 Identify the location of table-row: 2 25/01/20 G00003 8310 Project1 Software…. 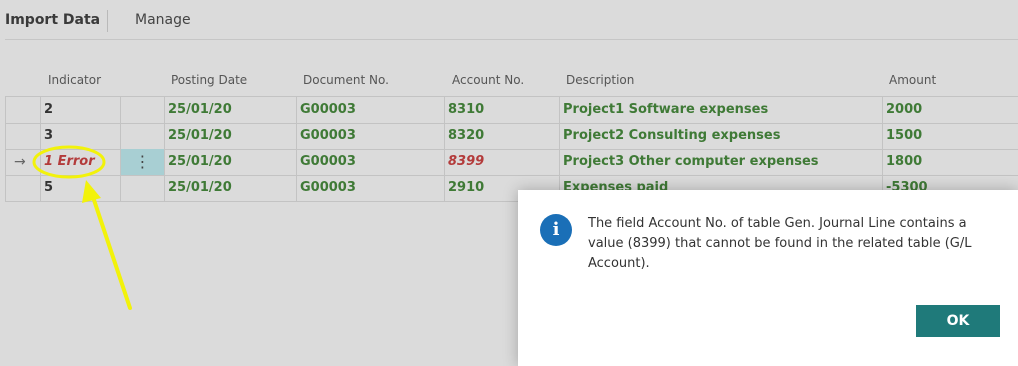
(511, 110).